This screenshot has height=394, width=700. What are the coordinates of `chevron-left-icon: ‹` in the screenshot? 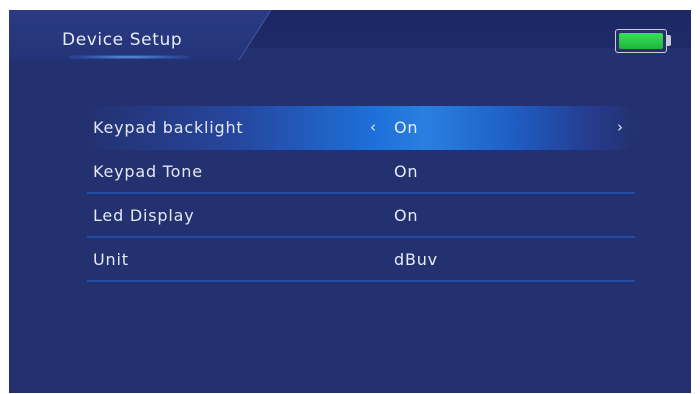 It's located at (373, 127).